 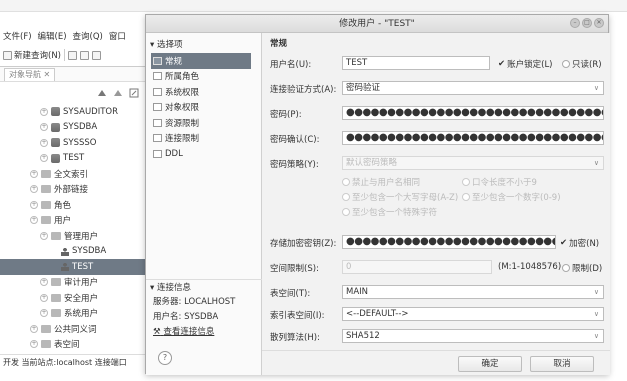 What do you see at coordinates (72, 221) in the screenshot?
I see `tree-item: + 用户` at bounding box center [72, 221].